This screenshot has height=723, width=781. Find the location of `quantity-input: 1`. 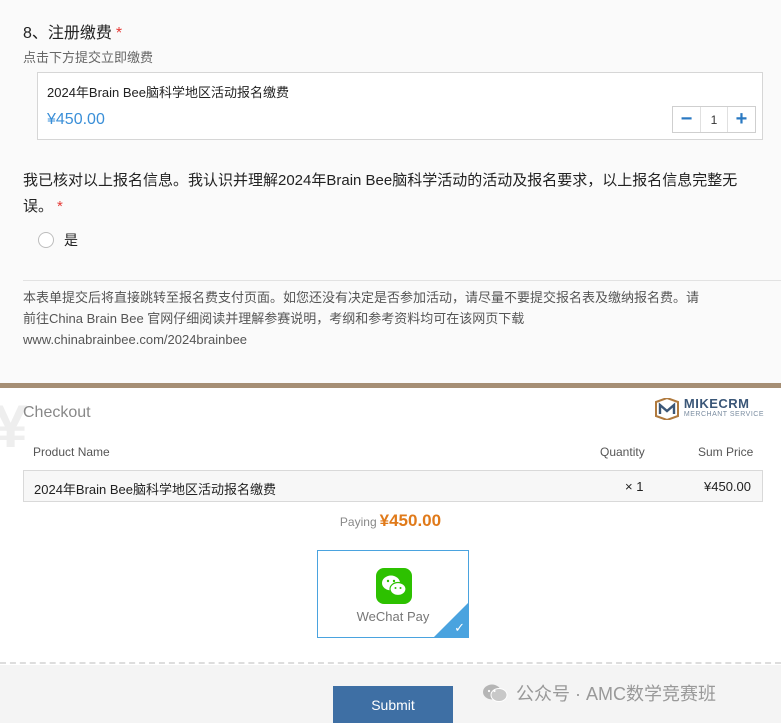

quantity-input: 1 is located at coordinates (714, 119).